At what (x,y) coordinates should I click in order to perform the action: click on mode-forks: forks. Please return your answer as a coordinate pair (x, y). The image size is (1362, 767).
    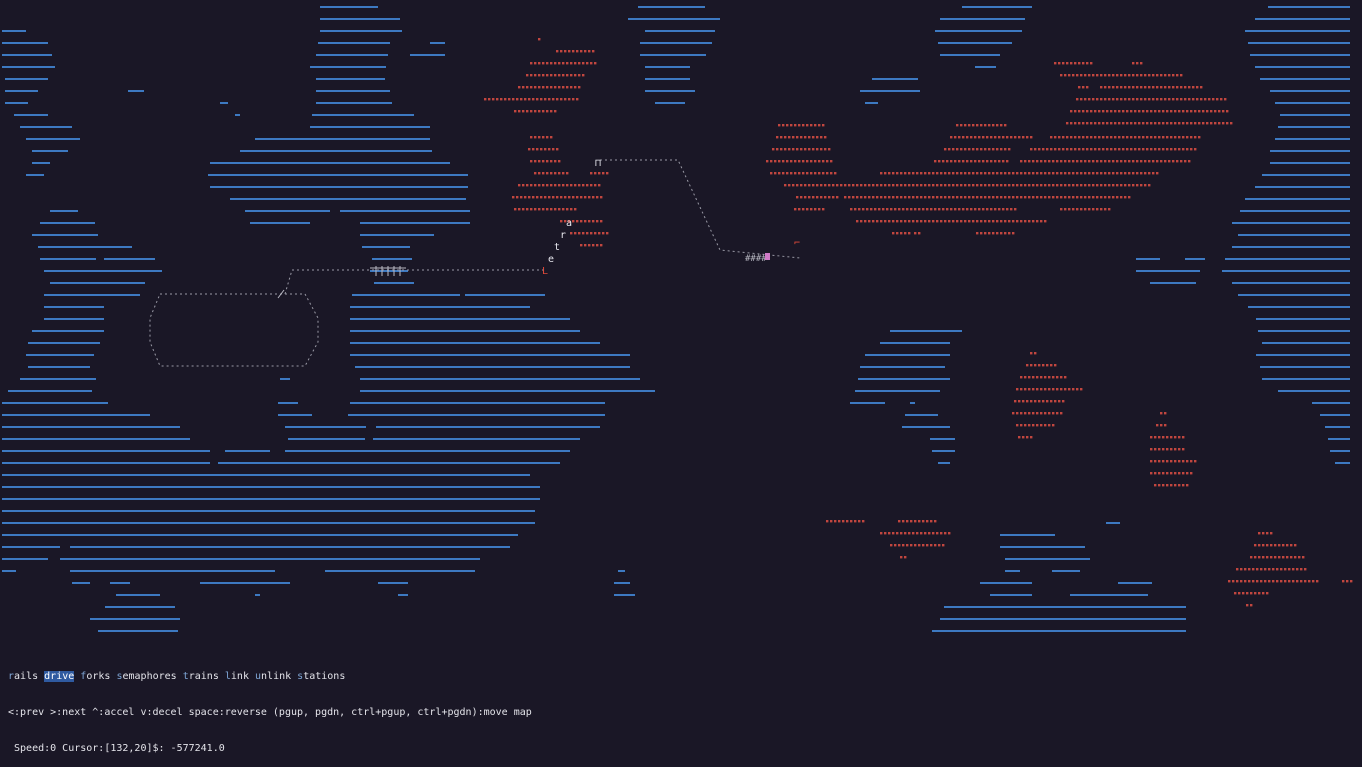
    Looking at the image, I should click on (95, 676).